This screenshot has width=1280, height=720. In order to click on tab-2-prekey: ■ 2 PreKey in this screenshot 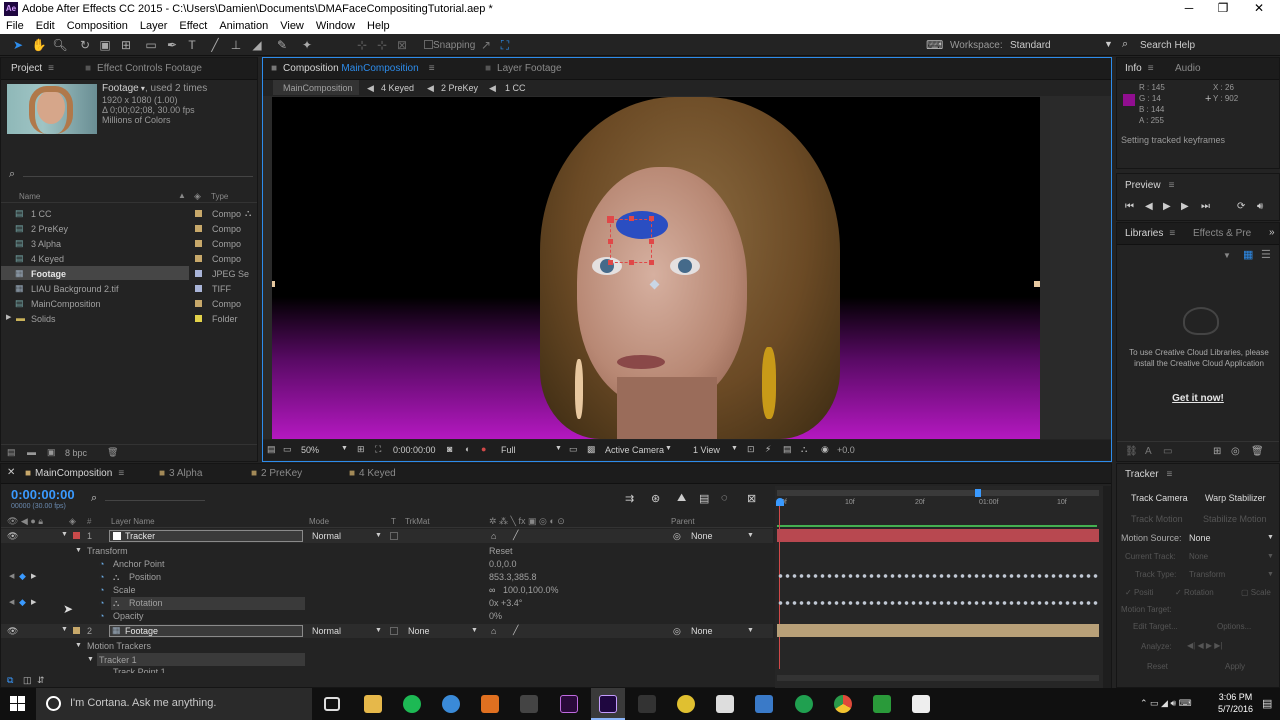, I will do `click(276, 473)`.